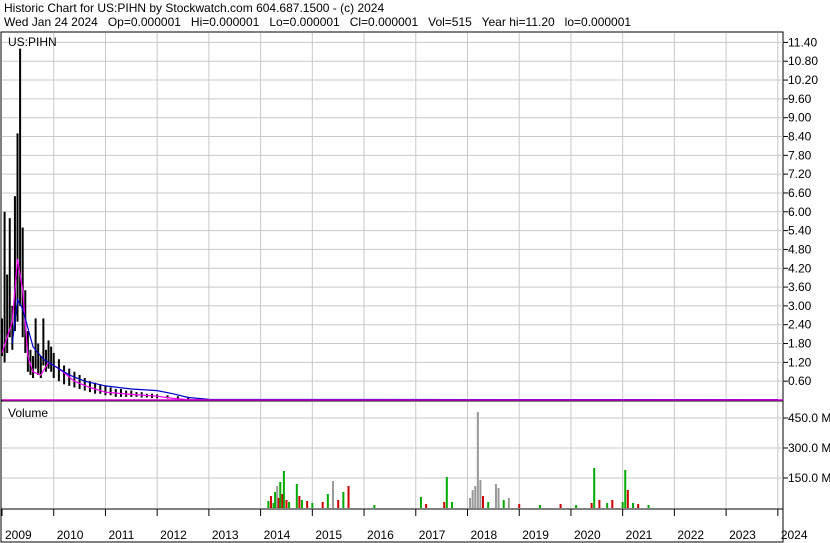 The width and height of the screenshot is (830, 543). What do you see at coordinates (535, 535) in the screenshot?
I see `x-tick-label: 2019` at bounding box center [535, 535].